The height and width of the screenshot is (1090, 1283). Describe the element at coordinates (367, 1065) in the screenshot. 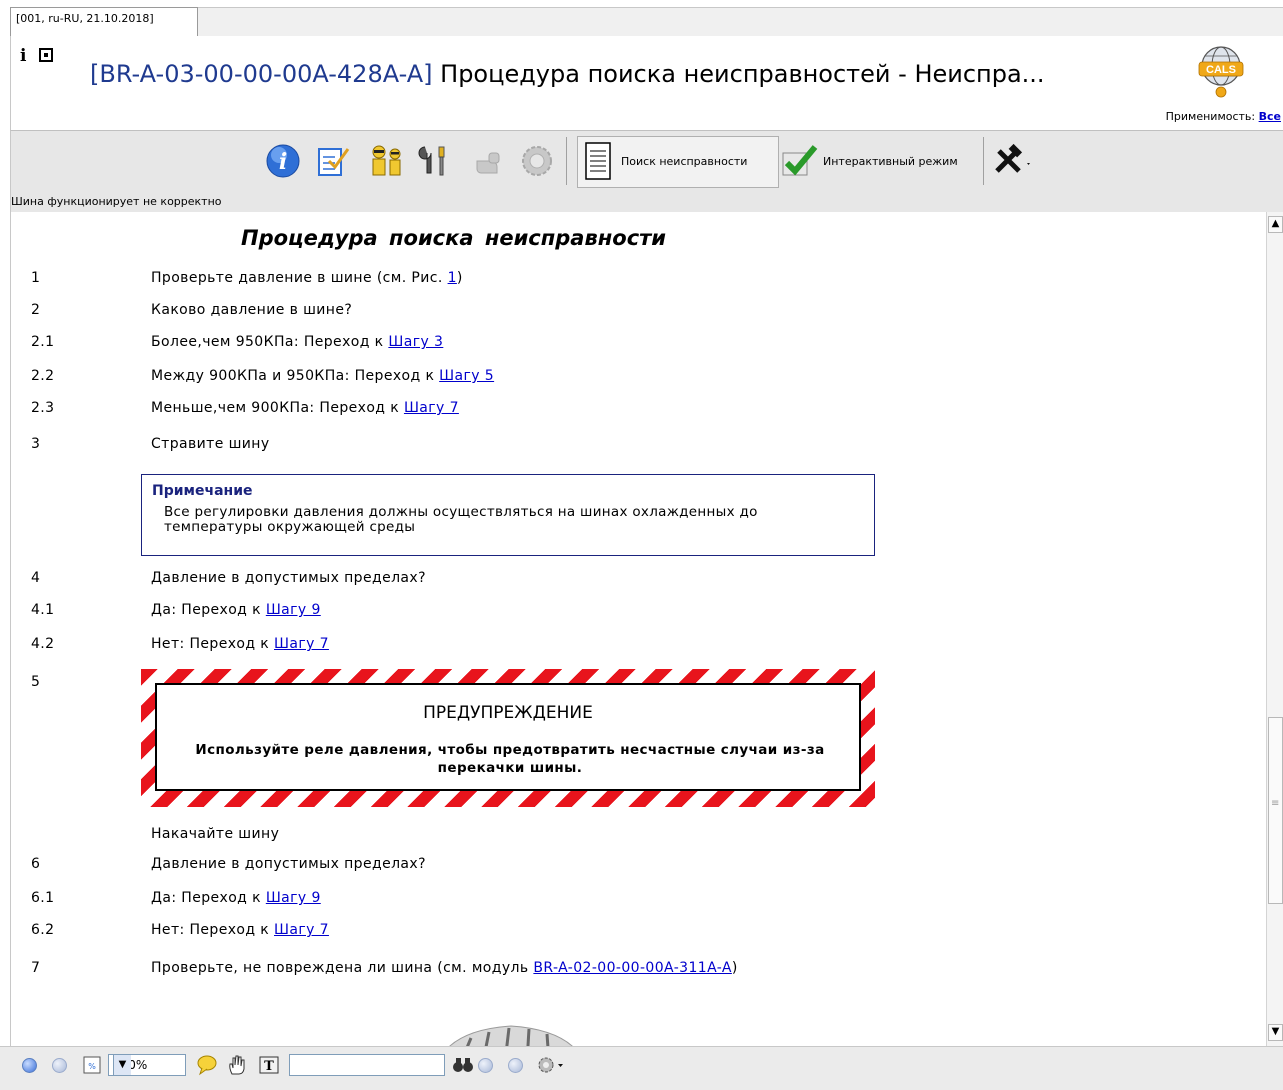

I see `search-input` at that location.